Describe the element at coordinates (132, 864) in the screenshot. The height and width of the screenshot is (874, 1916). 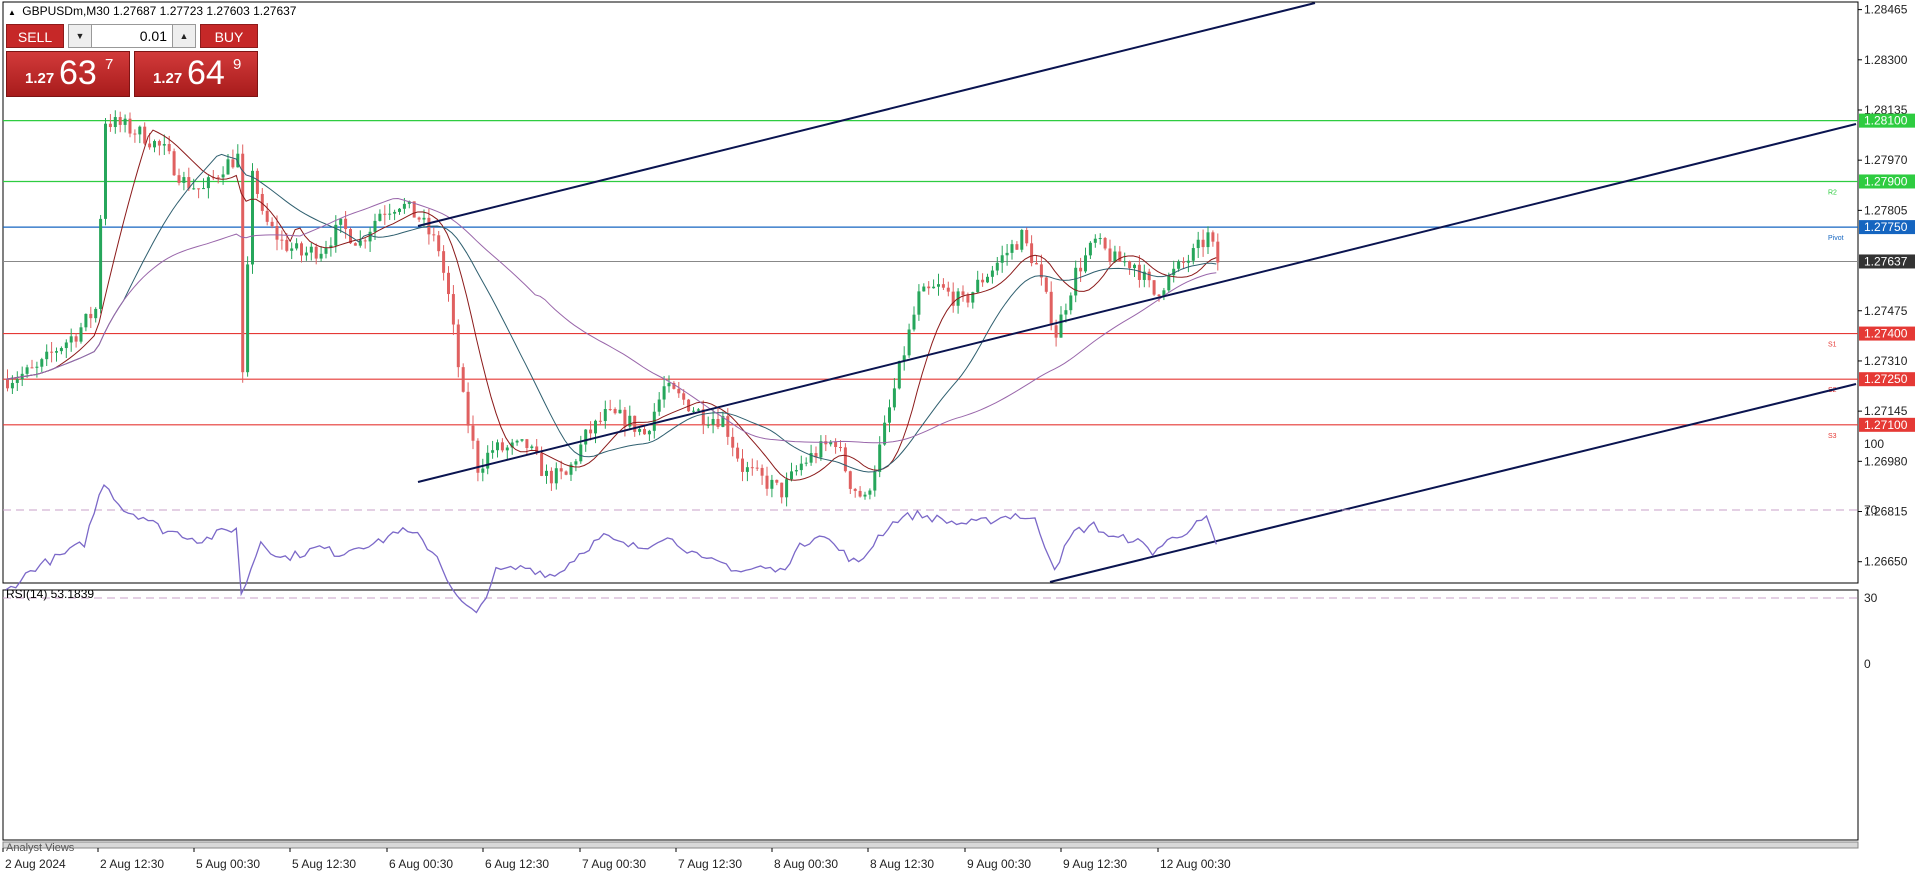
I see `time-axis-label: 2 Aug 12:30` at that location.